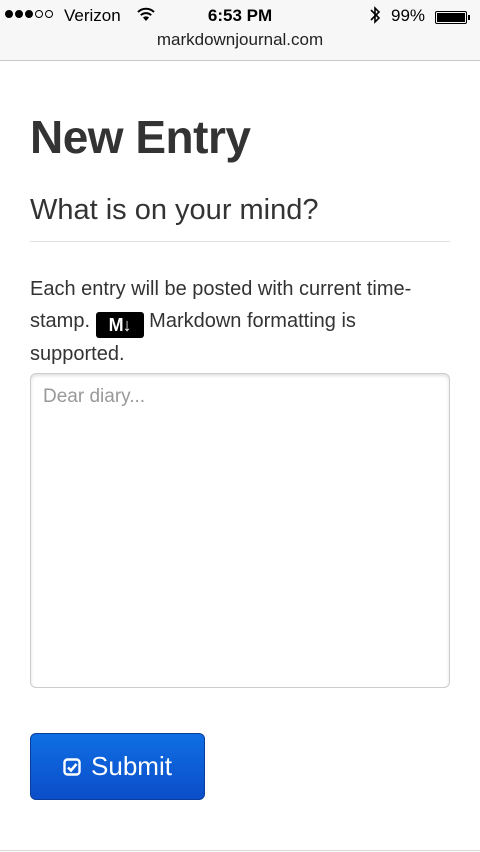 This screenshot has width=480, height=852. What do you see at coordinates (140, 137) in the screenshot?
I see `page-title: New Entry` at bounding box center [140, 137].